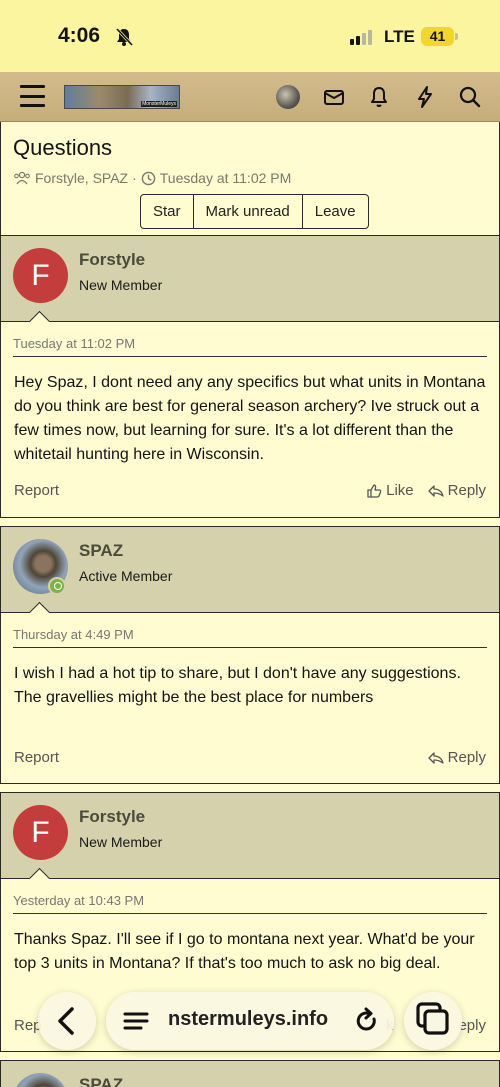  I want to click on page-title: Questions, so click(63, 147).